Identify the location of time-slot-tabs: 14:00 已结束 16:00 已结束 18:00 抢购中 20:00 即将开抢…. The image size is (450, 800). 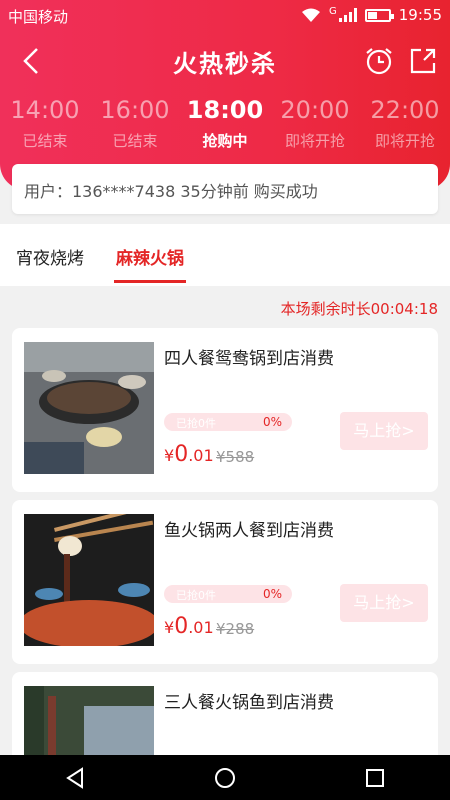
(225, 126).